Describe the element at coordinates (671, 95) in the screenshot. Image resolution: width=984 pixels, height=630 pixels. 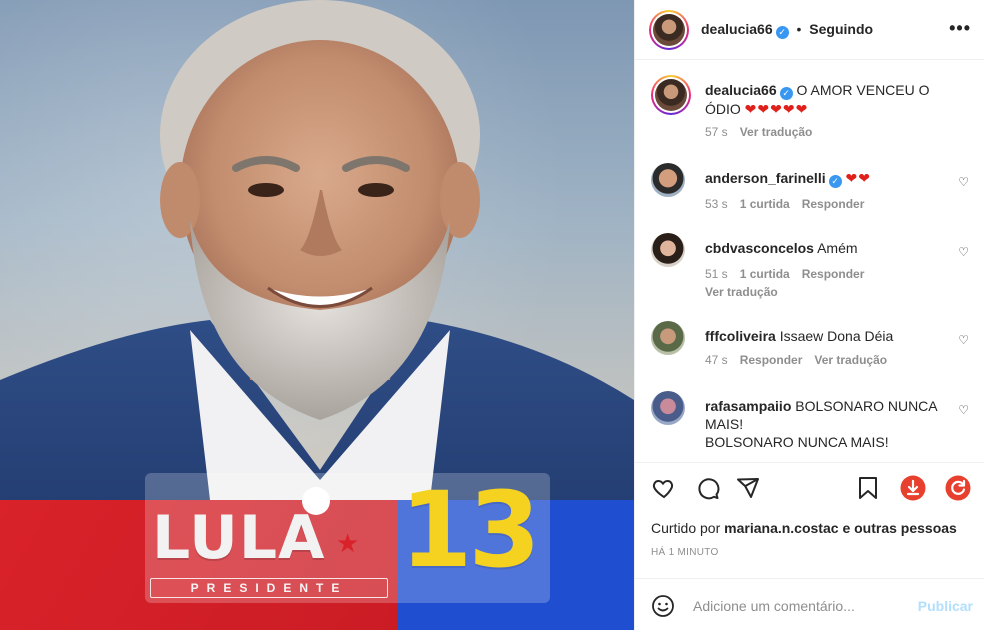
I see `caption-avatar` at that location.